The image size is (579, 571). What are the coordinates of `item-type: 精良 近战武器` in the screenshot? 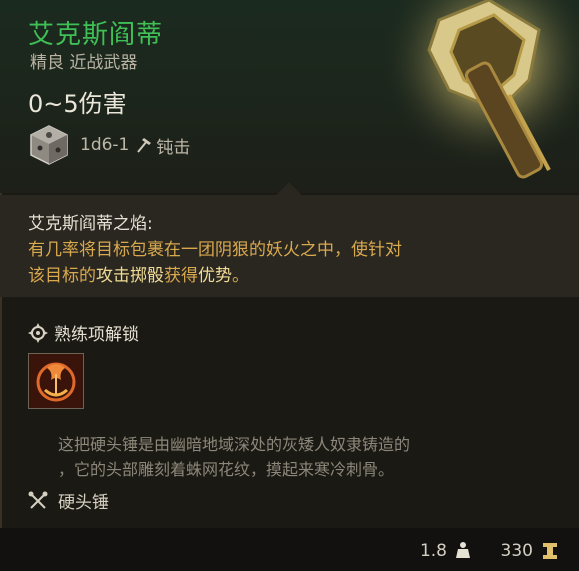 It's located at (84, 63).